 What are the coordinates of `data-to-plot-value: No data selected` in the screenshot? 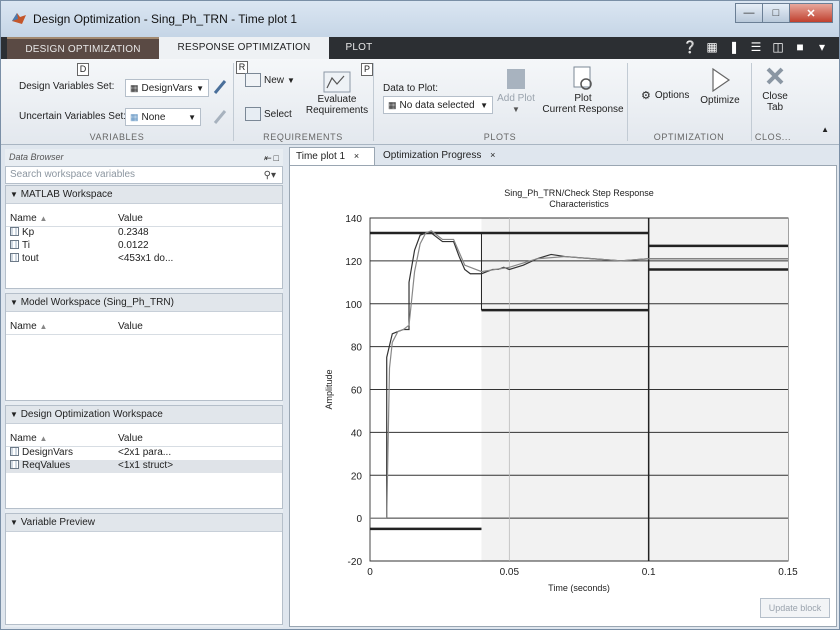 It's located at (437, 105).